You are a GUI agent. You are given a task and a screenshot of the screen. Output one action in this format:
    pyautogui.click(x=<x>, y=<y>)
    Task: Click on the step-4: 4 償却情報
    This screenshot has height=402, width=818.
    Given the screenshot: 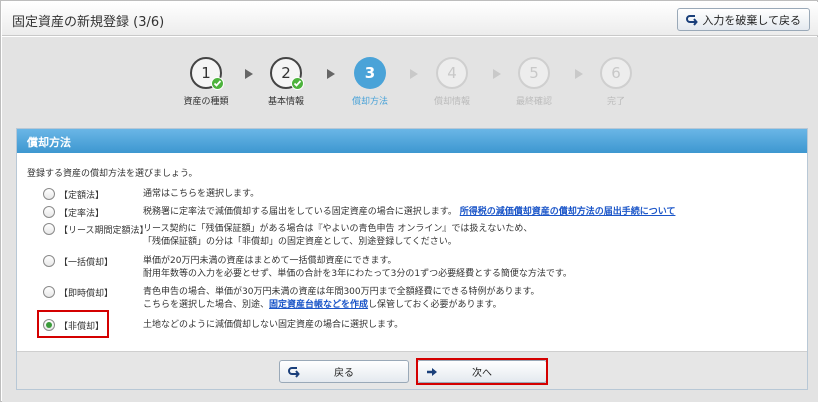 What is the action you would take?
    pyautogui.click(x=452, y=82)
    